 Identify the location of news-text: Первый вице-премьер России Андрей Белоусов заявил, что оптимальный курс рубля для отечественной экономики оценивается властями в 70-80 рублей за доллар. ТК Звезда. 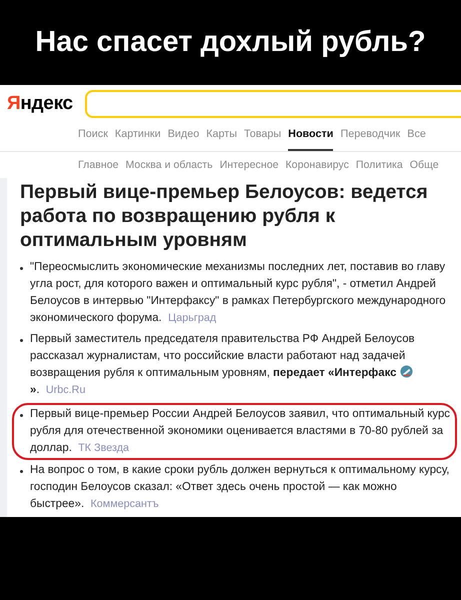
(240, 431).